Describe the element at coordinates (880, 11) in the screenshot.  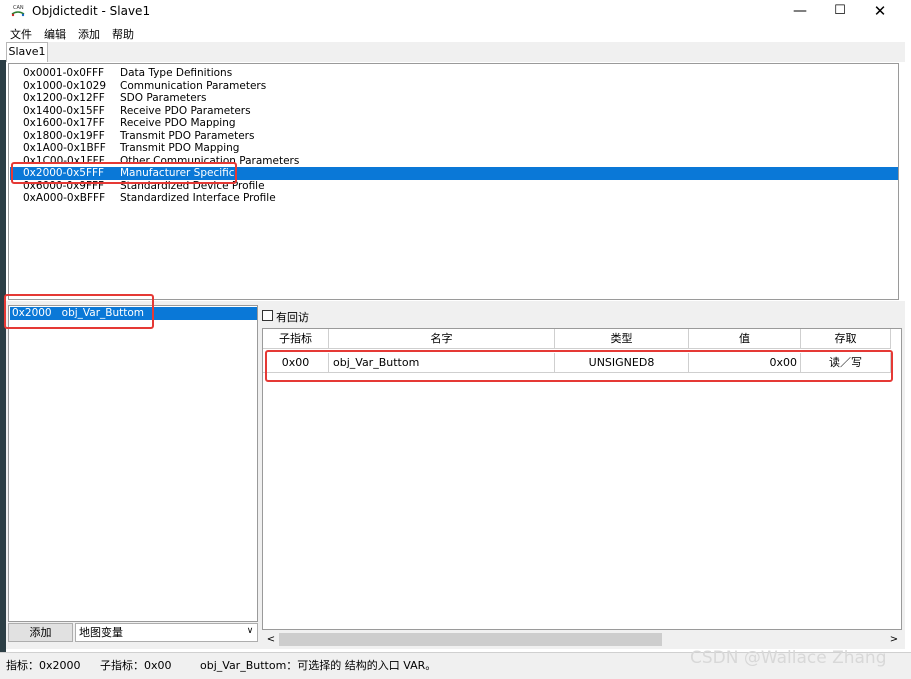
I see `close-icon: ✕` at that location.